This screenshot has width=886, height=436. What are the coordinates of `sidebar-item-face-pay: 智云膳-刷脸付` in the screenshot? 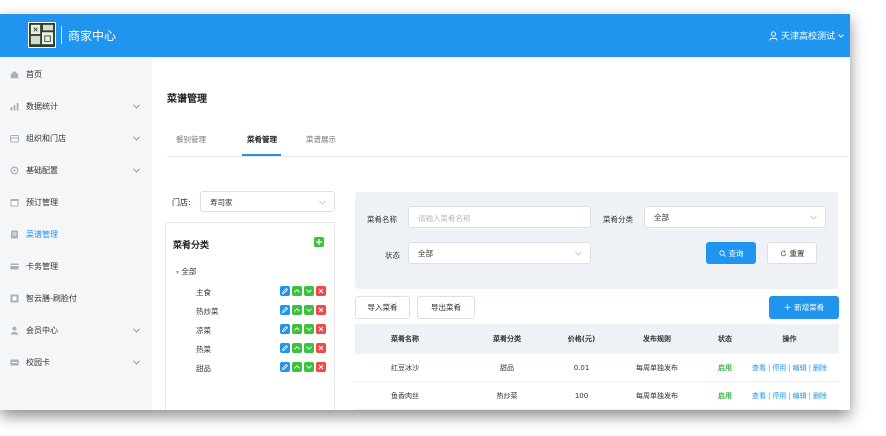 It's located at (76, 298).